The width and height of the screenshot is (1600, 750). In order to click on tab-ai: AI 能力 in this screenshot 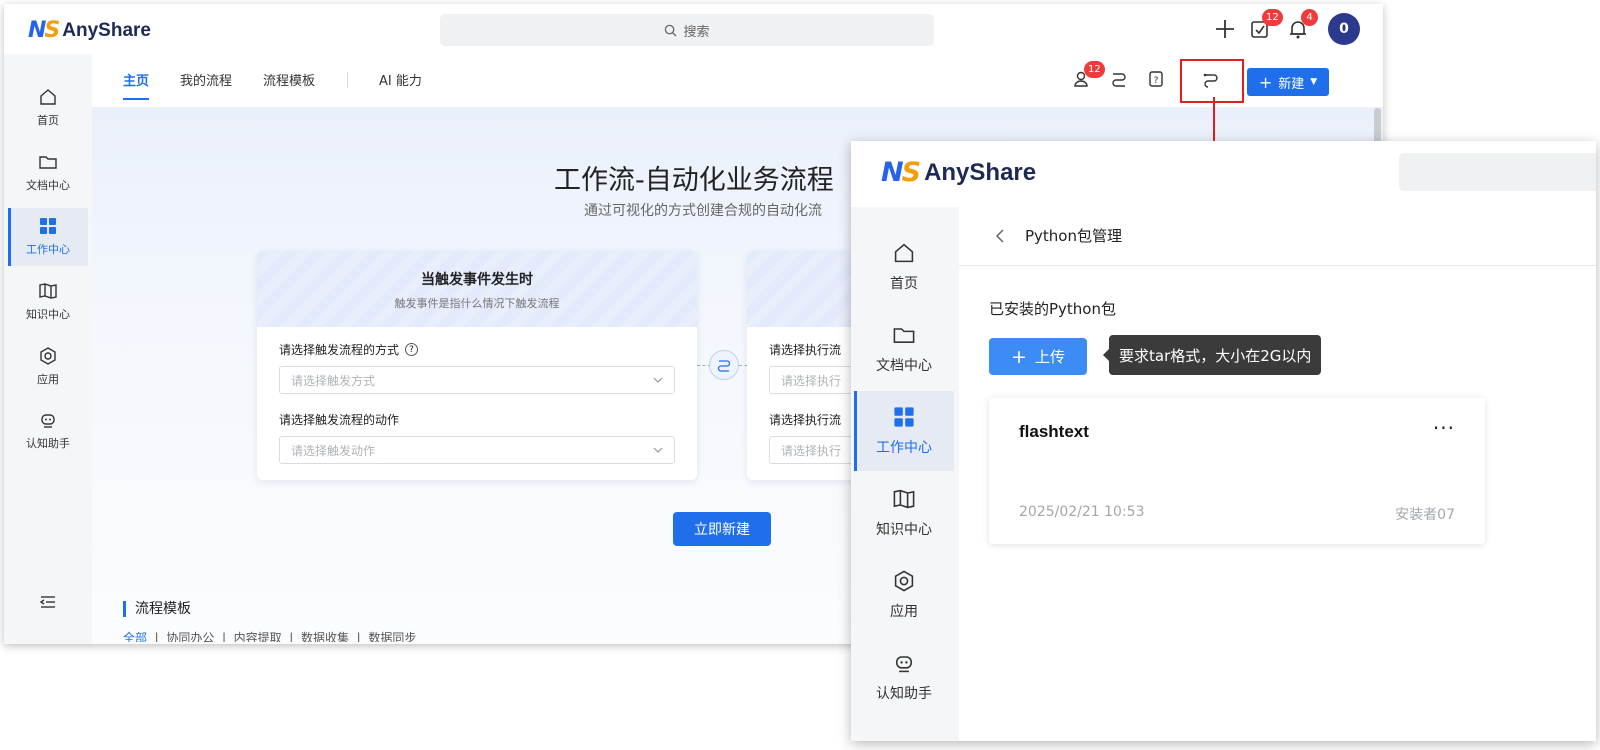, I will do `click(400, 79)`.